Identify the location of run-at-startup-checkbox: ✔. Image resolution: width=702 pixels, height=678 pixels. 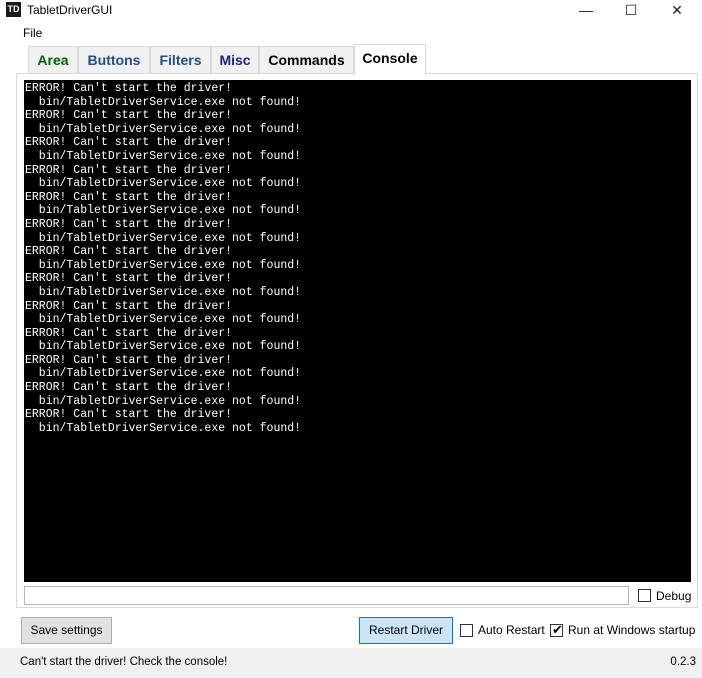
(556, 629).